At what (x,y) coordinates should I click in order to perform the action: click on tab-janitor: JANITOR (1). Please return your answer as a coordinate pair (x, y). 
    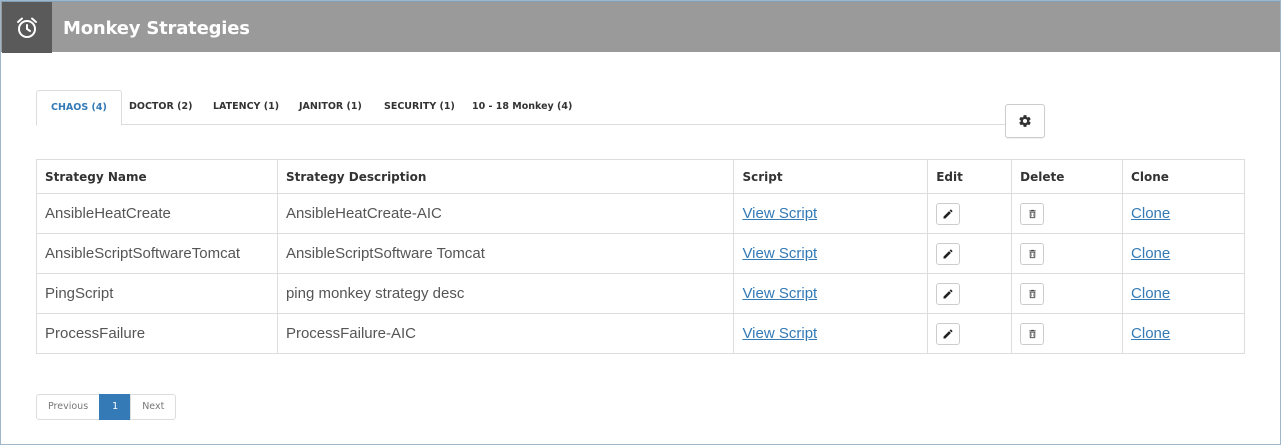
    Looking at the image, I should click on (330, 107).